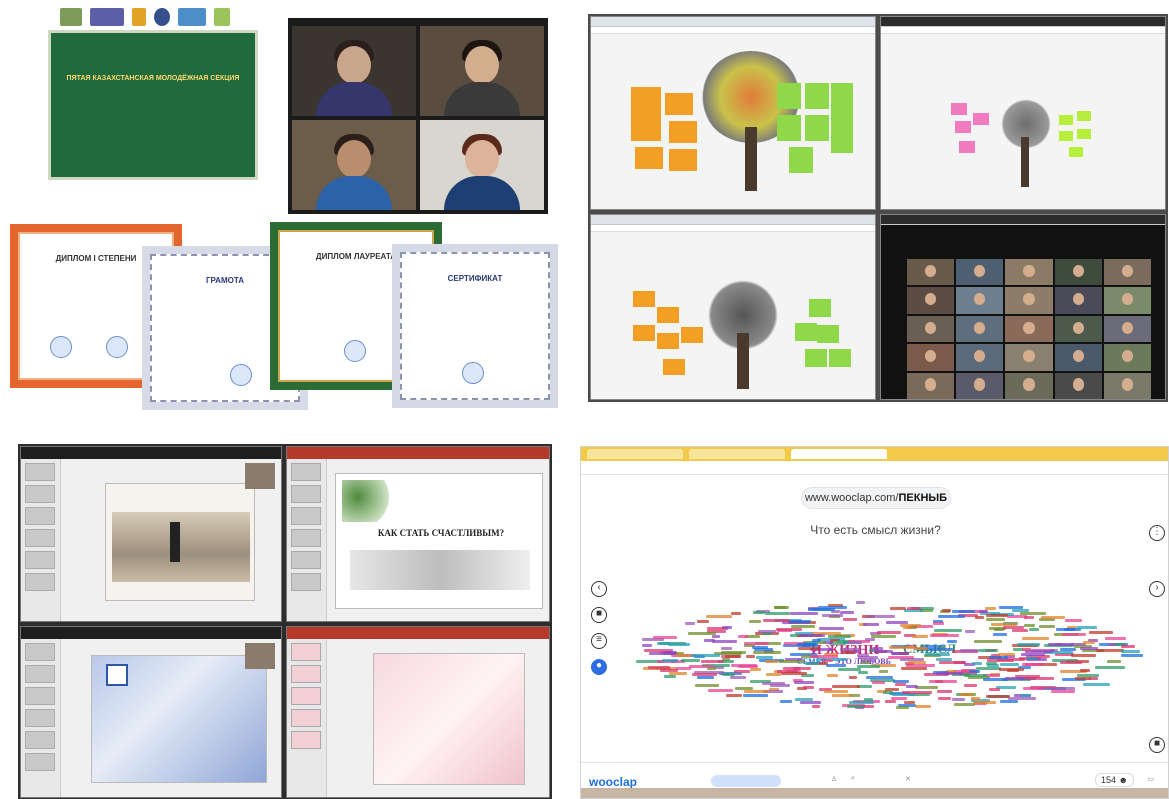 Image resolution: width=1169 pixels, height=799 pixels. What do you see at coordinates (853, 781) in the screenshot?
I see `search-icon: ⌕` at bounding box center [853, 781].